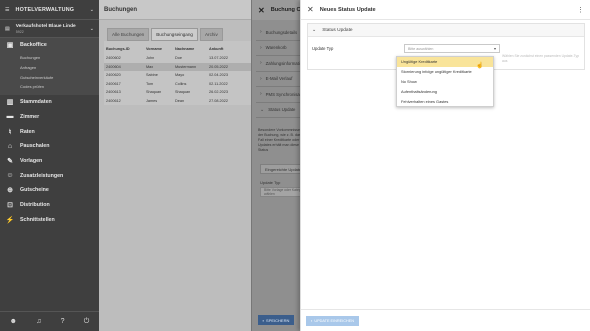  Describe the element at coordinates (276, 320) in the screenshot. I see `save-button: ▪ SPEICHERN` at that location.